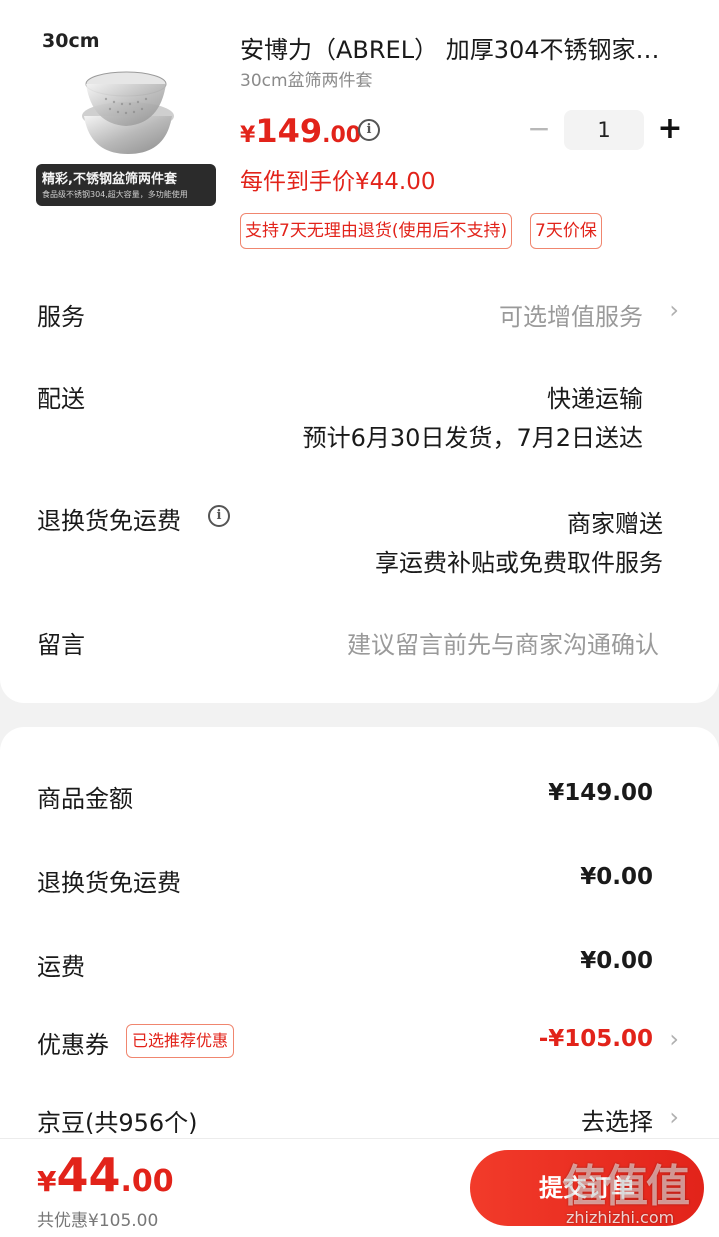 The height and width of the screenshot is (1237, 719). Describe the element at coordinates (616, 961) in the screenshot. I see `freight-value: ¥0.00` at that location.